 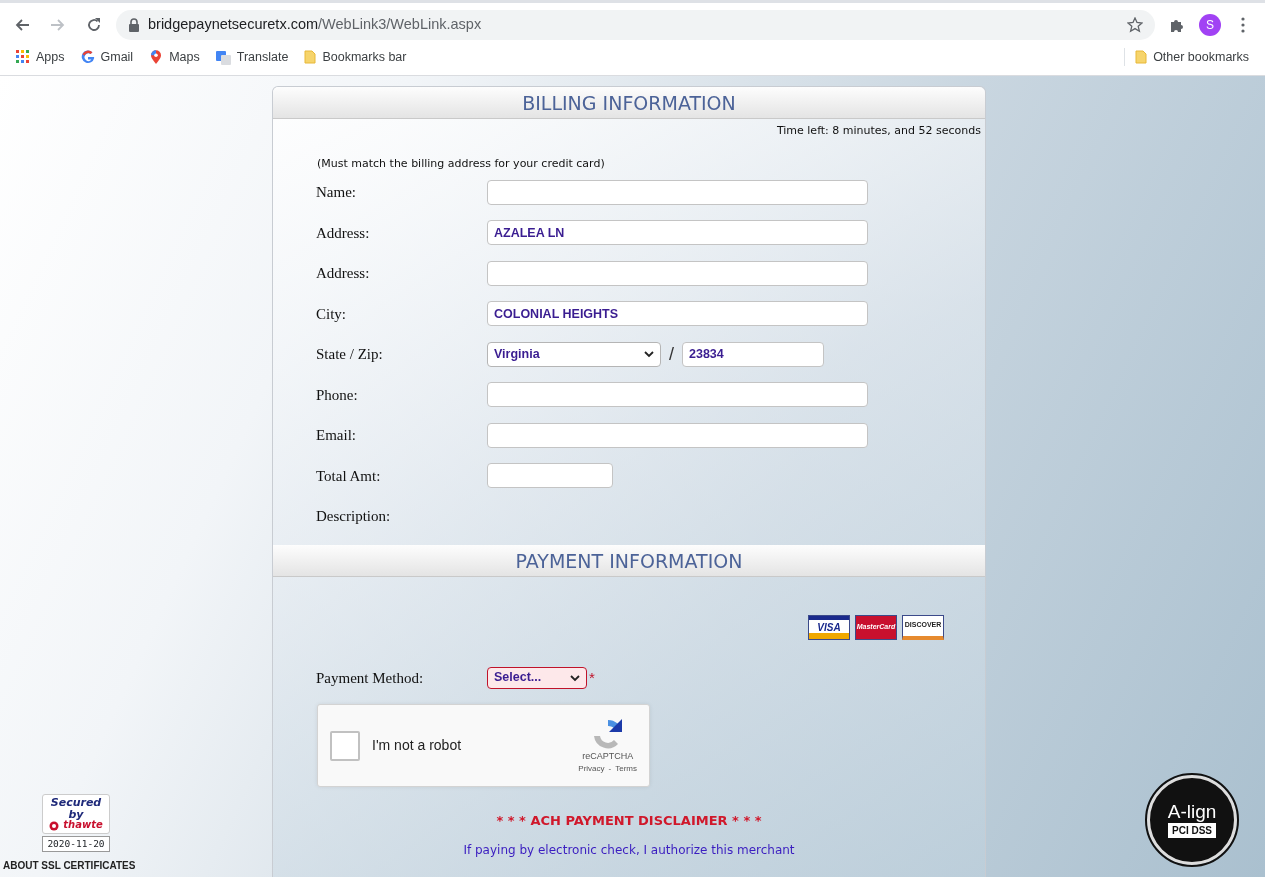 I want to click on other-bookmarks-item: Other bookmarks, so click(x=1192, y=57).